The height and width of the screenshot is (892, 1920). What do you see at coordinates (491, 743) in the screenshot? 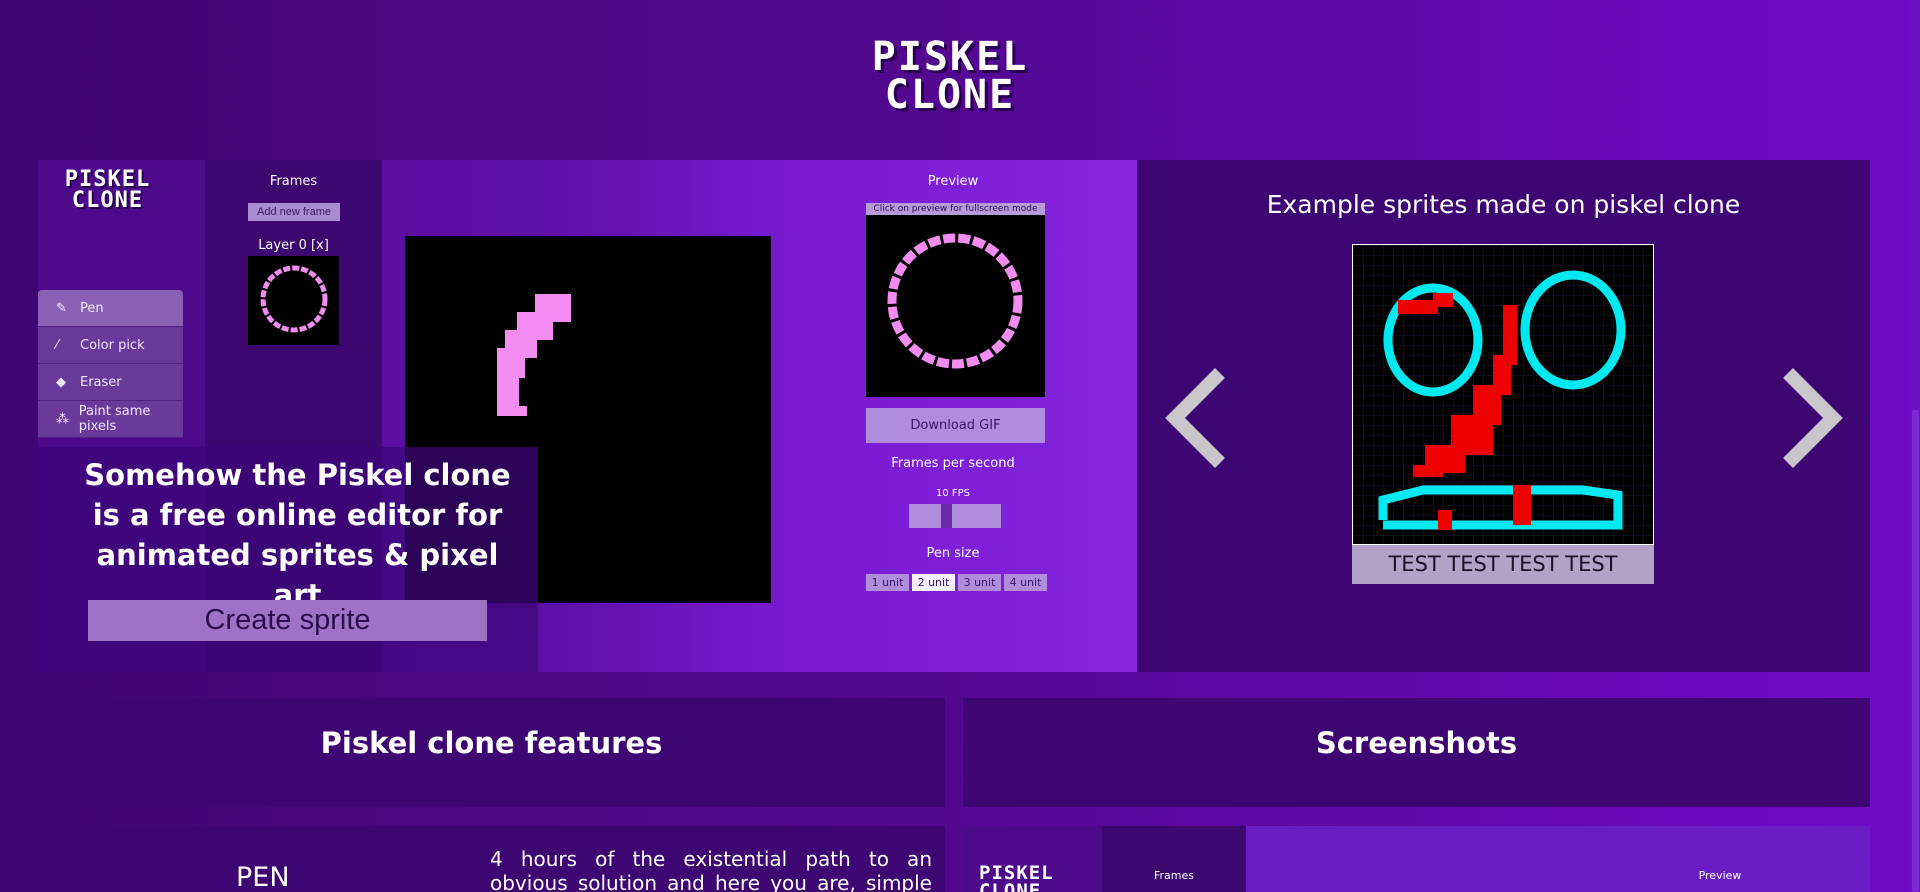
I see `features-title: Piskel clone features` at bounding box center [491, 743].